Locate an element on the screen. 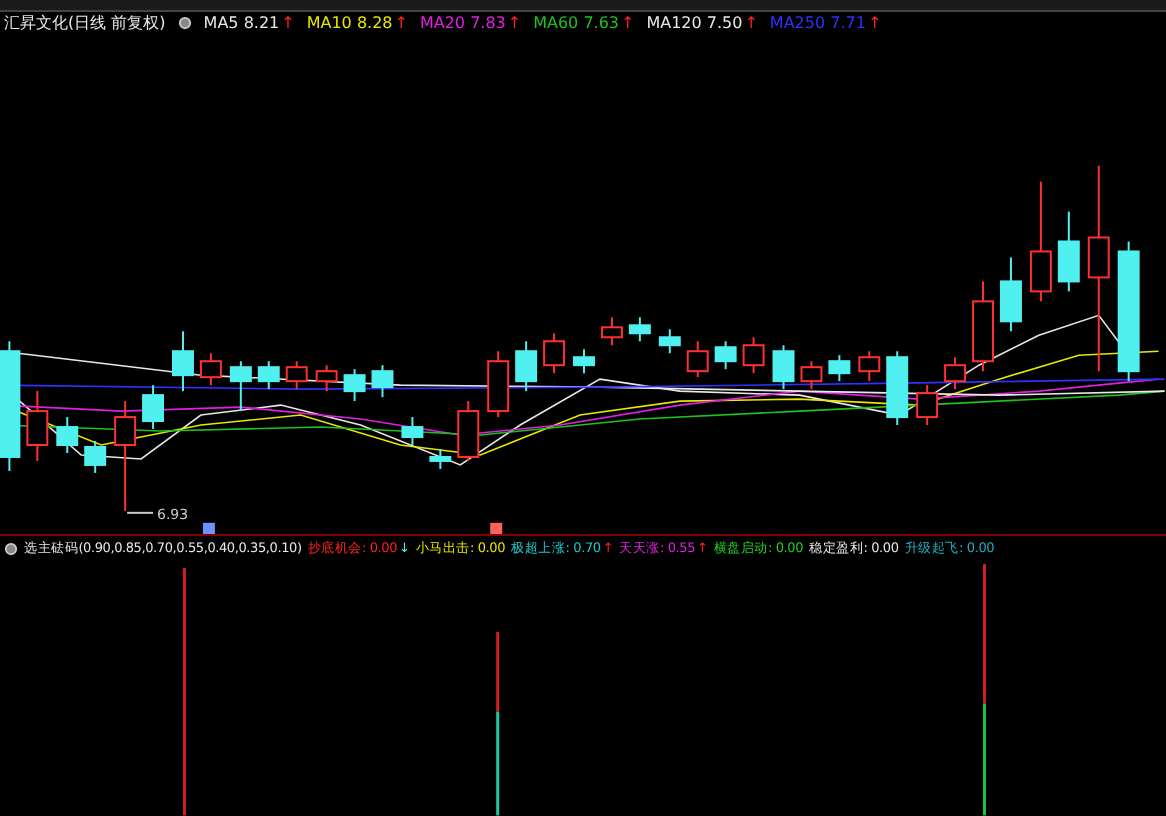 Image resolution: width=1166 pixels, height=816 pixels. moving-average-reading: MA10 8.28↑ is located at coordinates (357, 23).